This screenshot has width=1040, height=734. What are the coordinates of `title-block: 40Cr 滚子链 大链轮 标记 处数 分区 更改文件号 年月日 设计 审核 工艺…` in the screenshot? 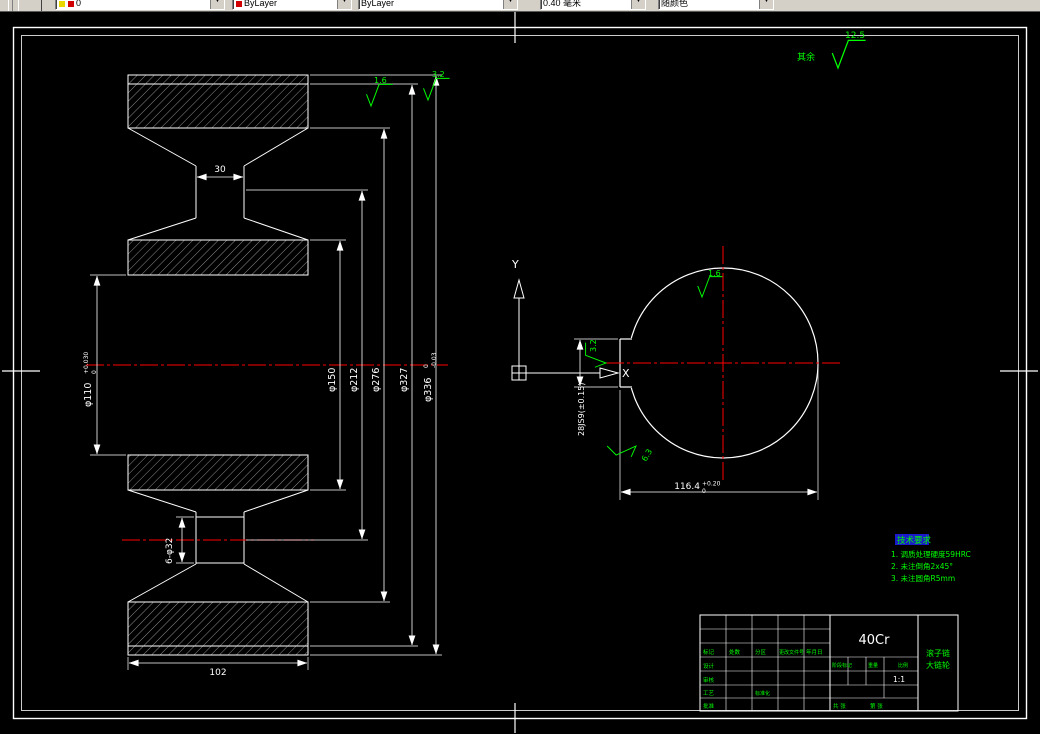 It's located at (829, 663).